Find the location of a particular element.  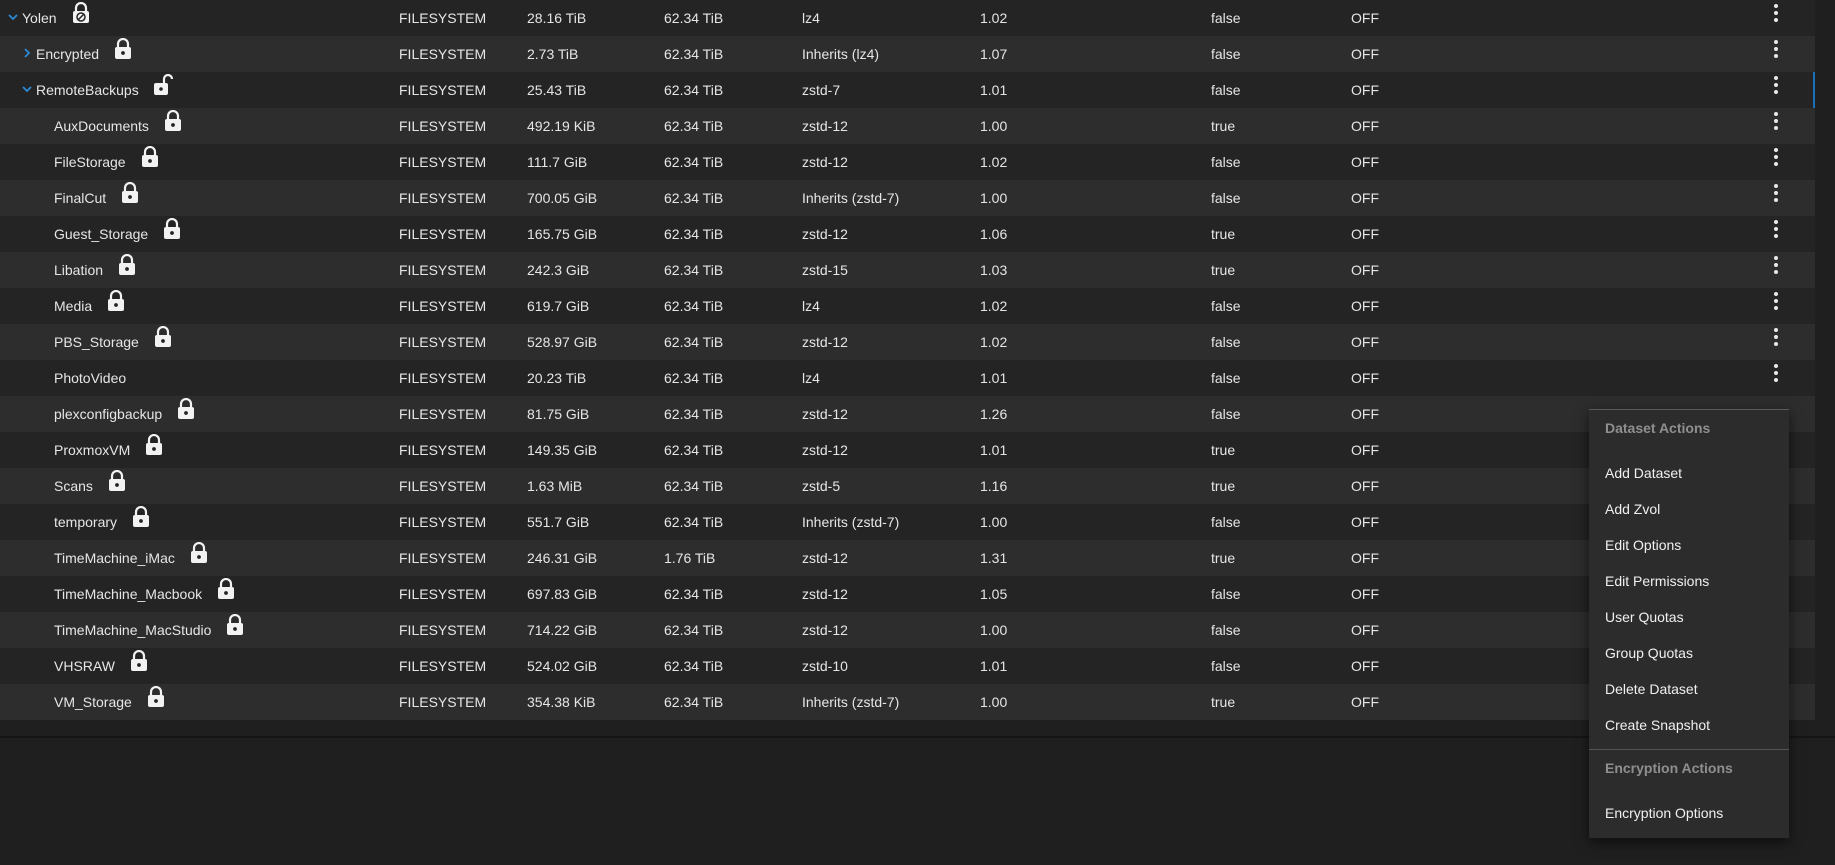

used-space: 81.75 GiB is located at coordinates (558, 414).